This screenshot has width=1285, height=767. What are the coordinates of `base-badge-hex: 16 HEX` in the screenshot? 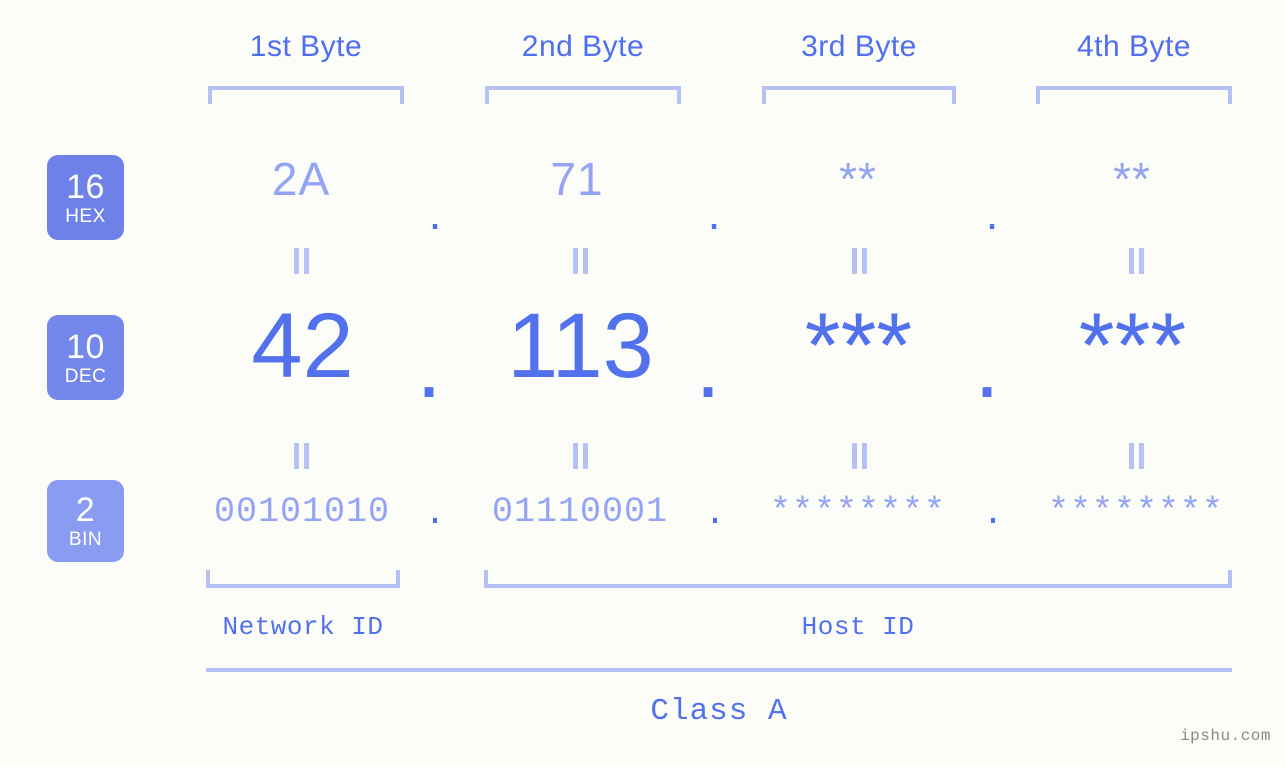 It's located at (85, 197).